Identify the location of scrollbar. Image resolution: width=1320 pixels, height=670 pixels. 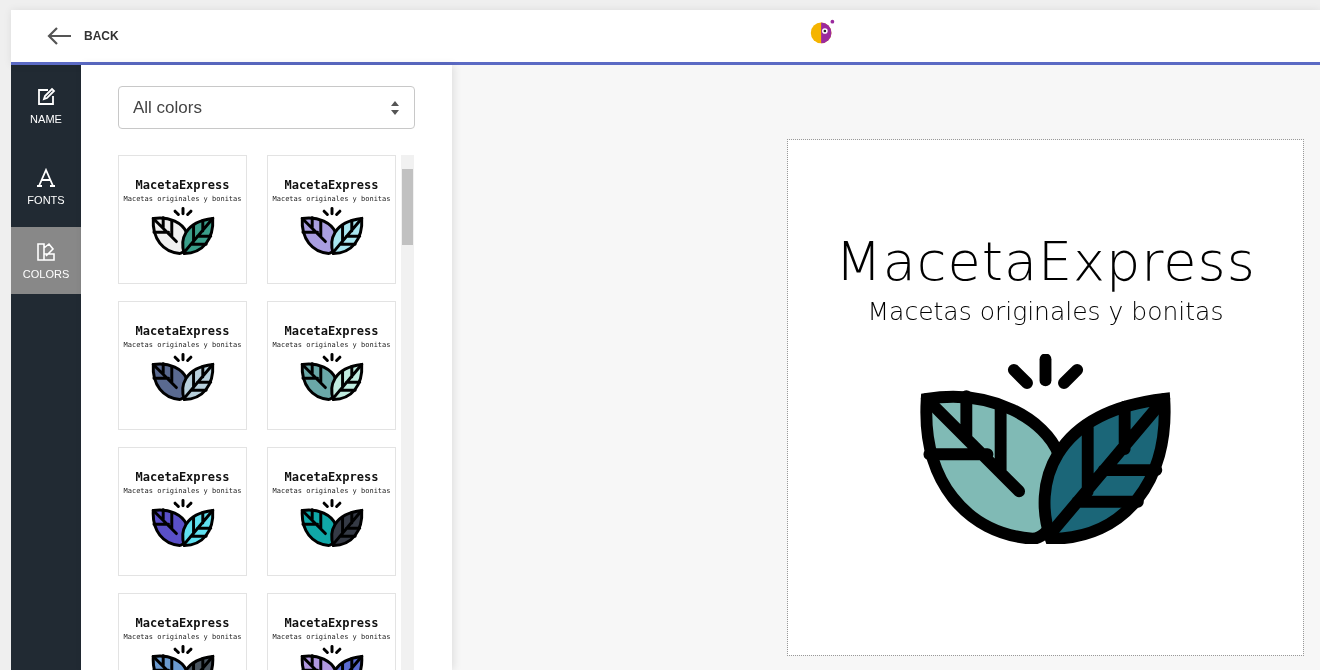
(407, 412).